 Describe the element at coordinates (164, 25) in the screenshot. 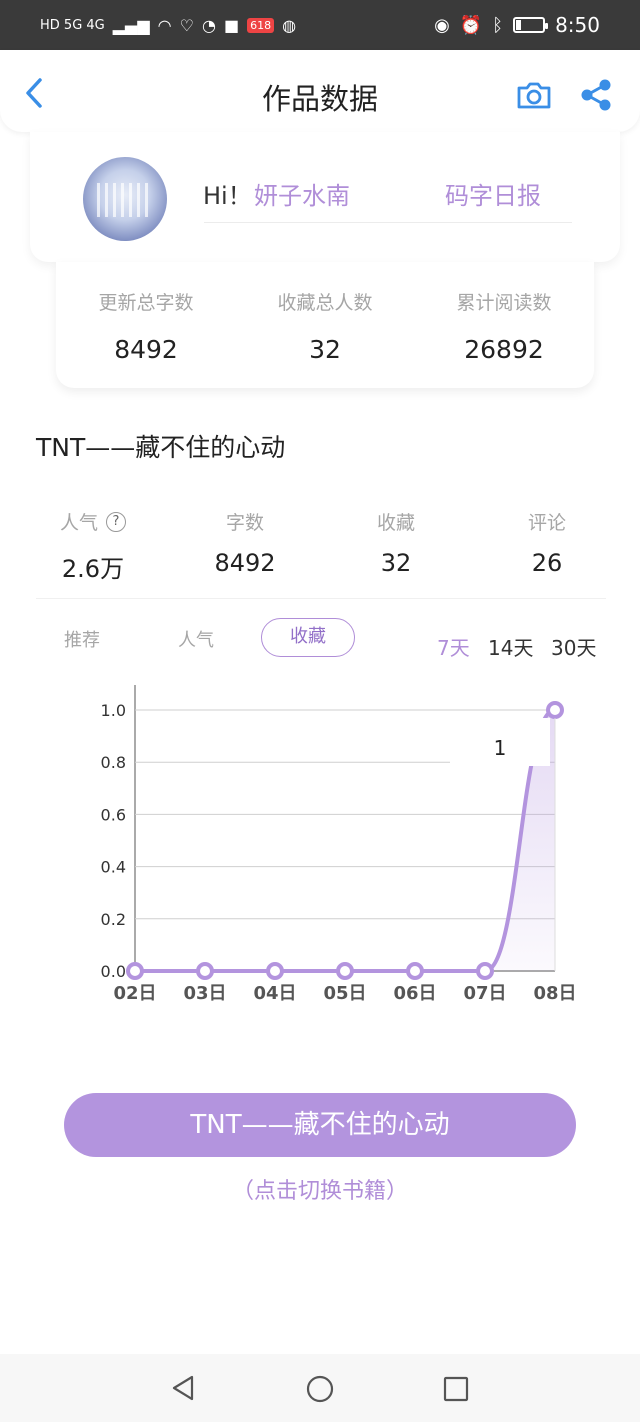

I see `wifi-icon: ◠` at that location.